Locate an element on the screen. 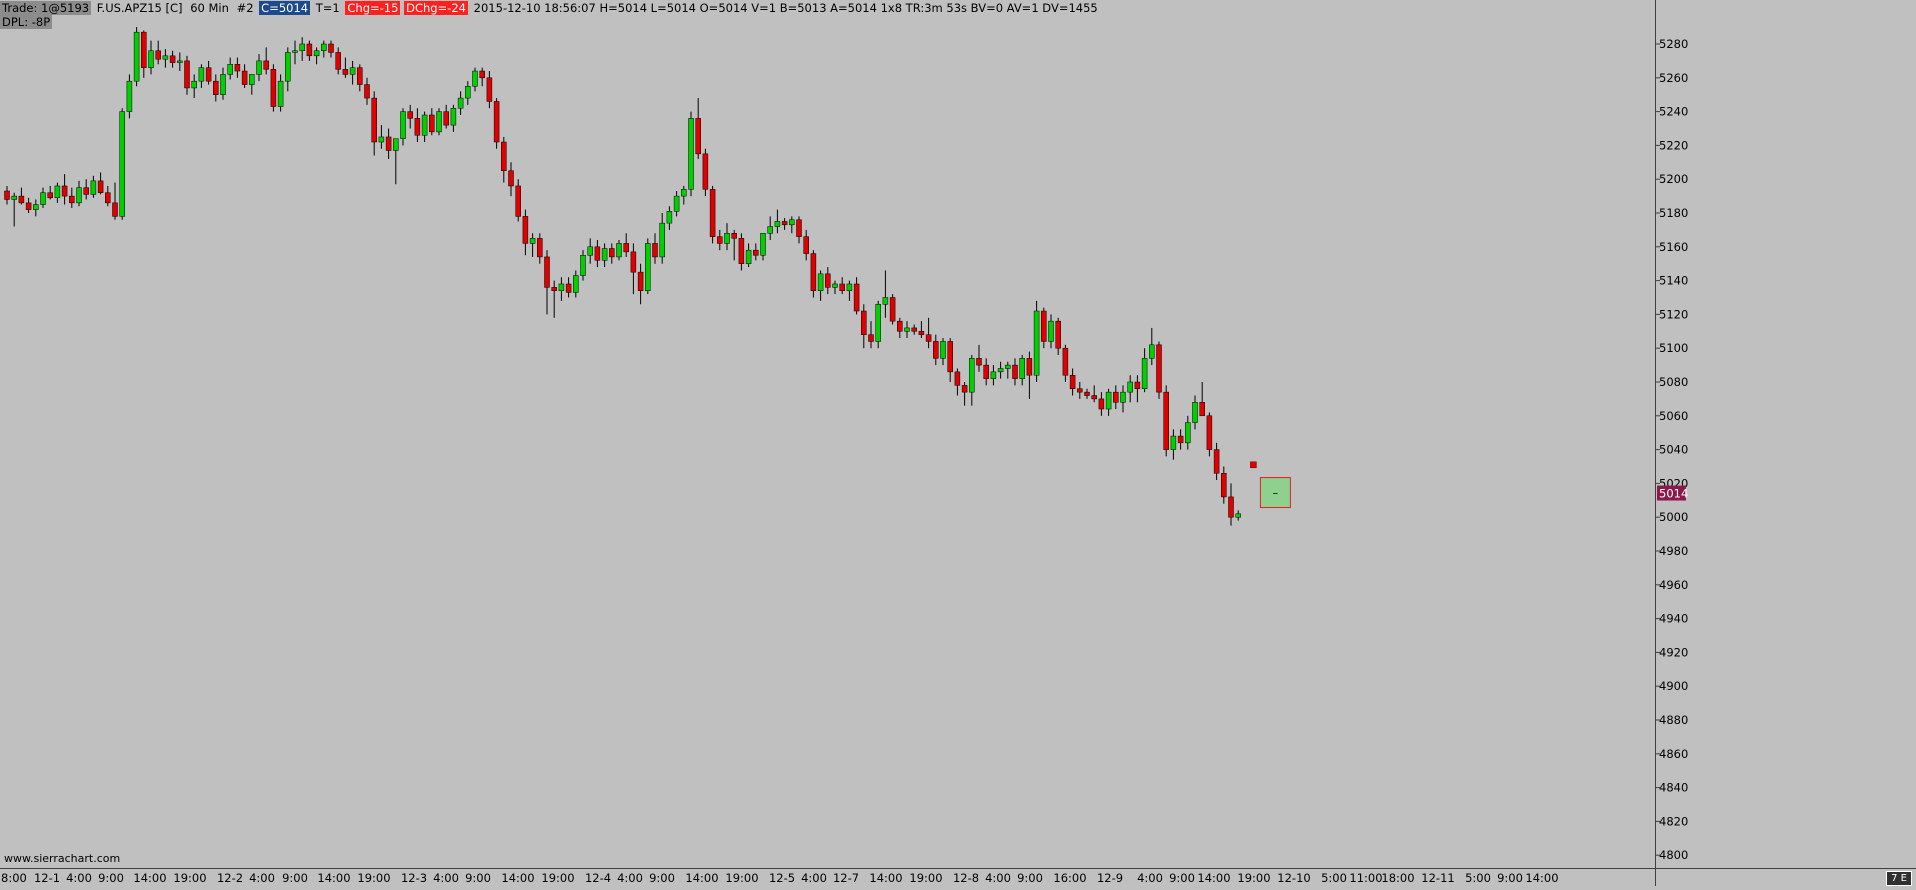  current-bar-box: – is located at coordinates (1275, 493).